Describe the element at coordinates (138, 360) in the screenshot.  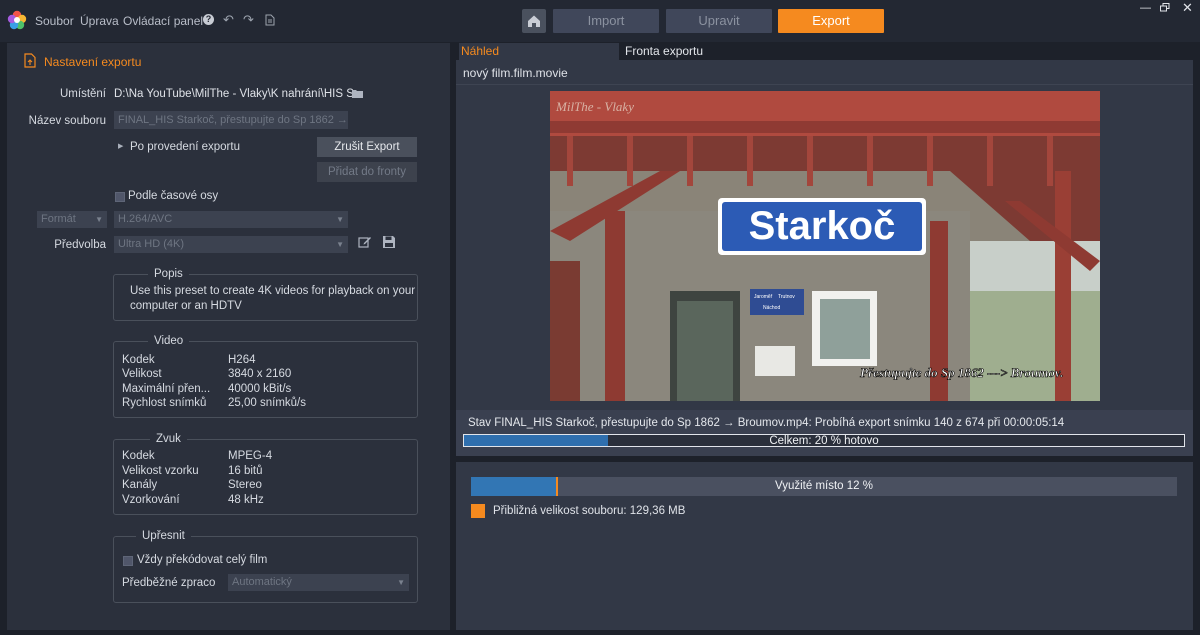
I see `video-codec-key: Kodek` at that location.